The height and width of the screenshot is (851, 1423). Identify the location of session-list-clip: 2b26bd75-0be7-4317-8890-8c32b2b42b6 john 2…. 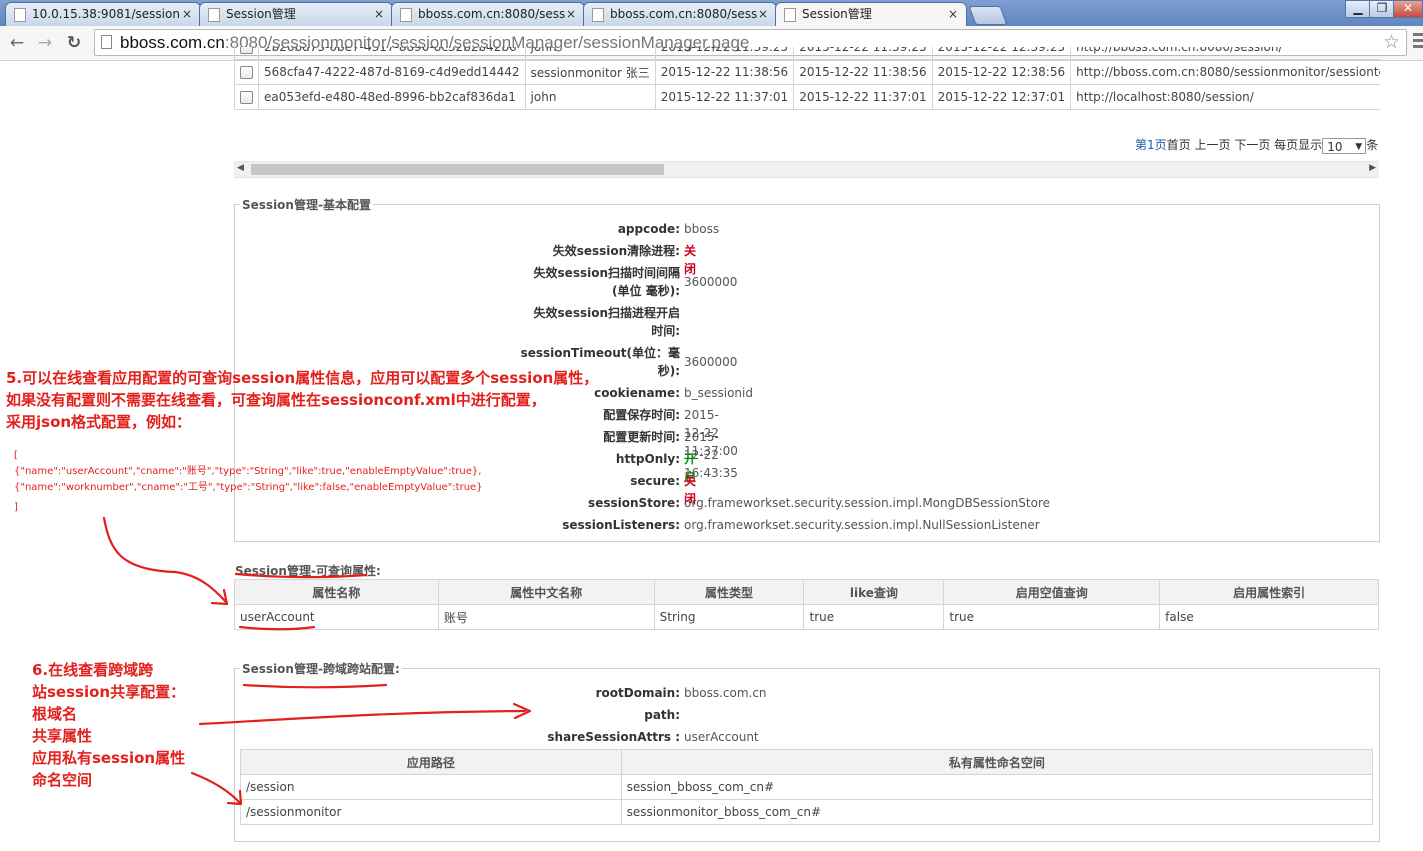
(807, 84).